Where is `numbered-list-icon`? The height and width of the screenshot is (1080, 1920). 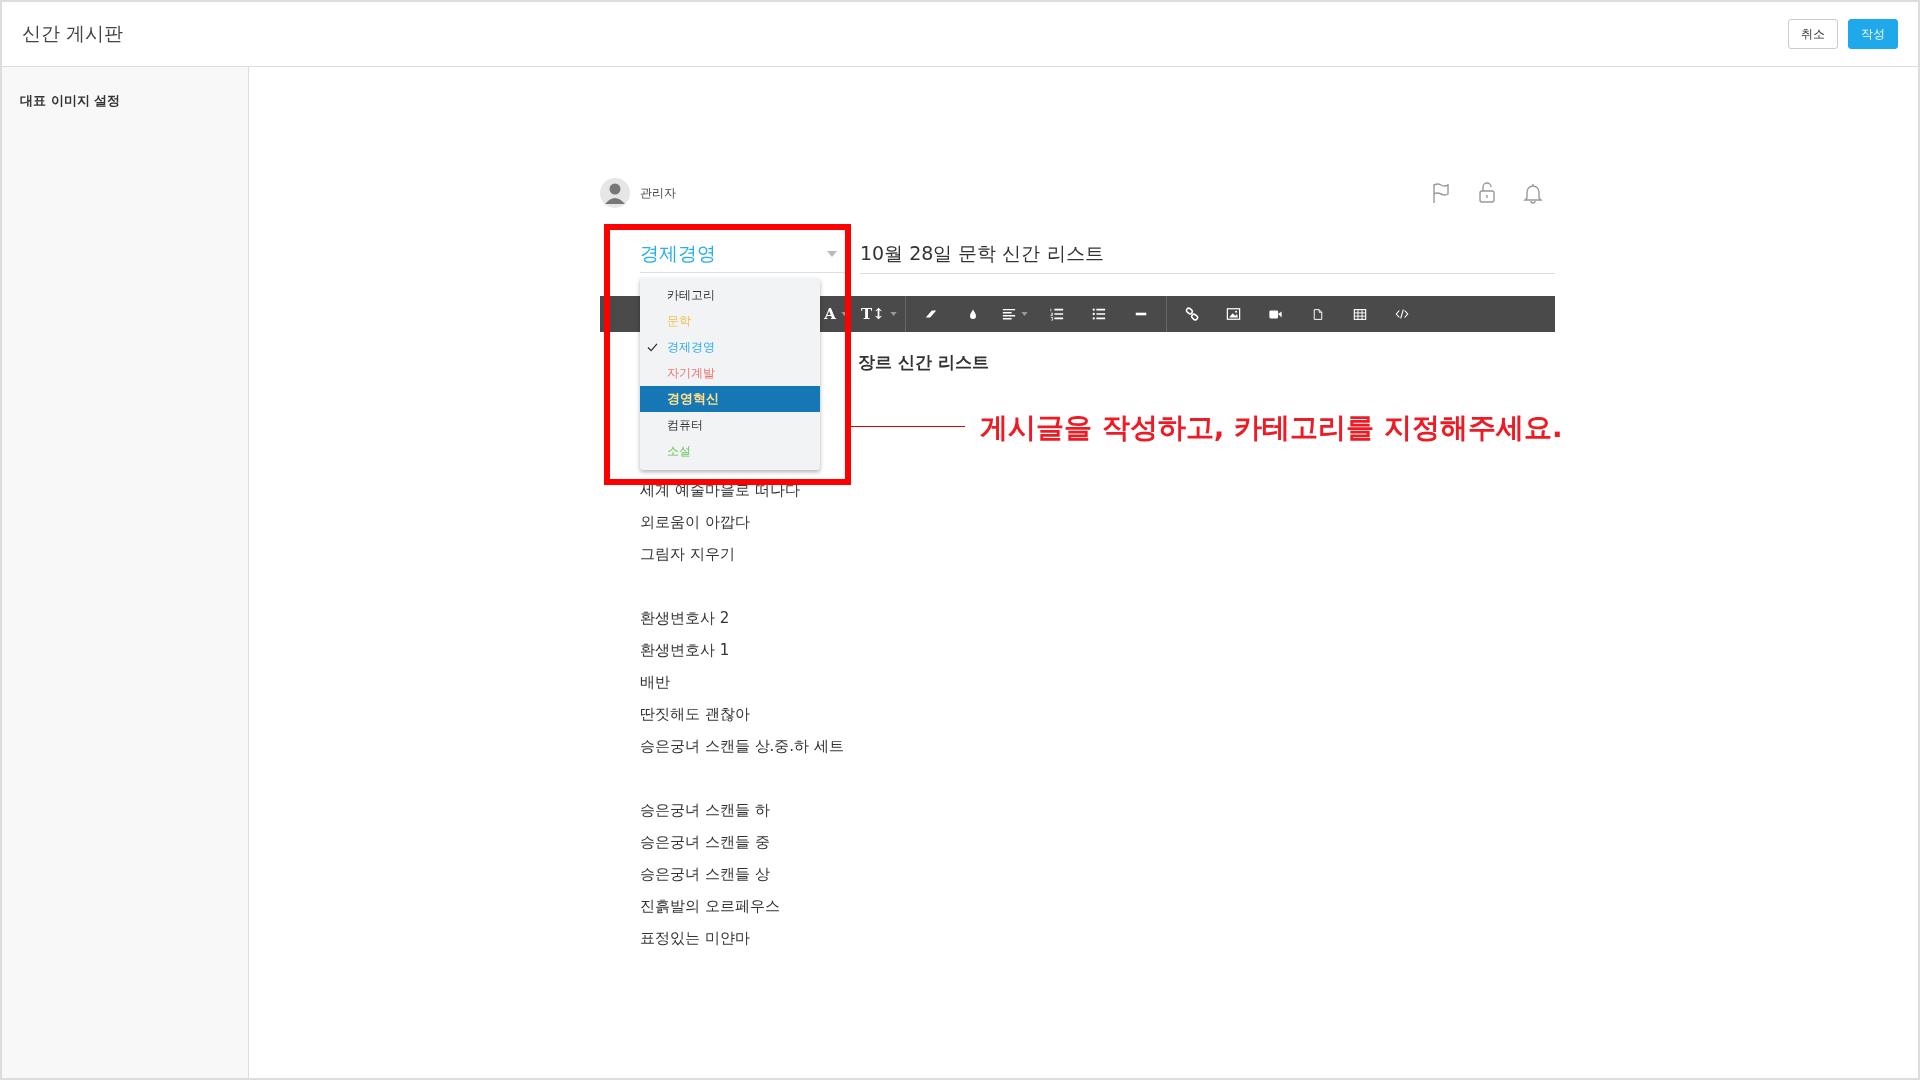
numbered-list-icon is located at coordinates (1056, 314).